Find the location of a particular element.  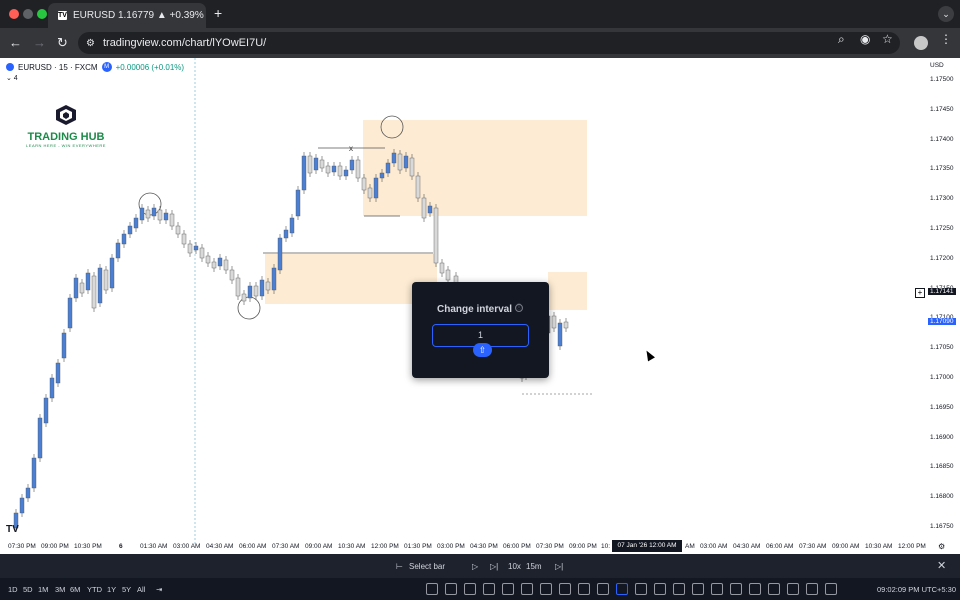

rect-tool-icon is located at coordinates (736, 589).